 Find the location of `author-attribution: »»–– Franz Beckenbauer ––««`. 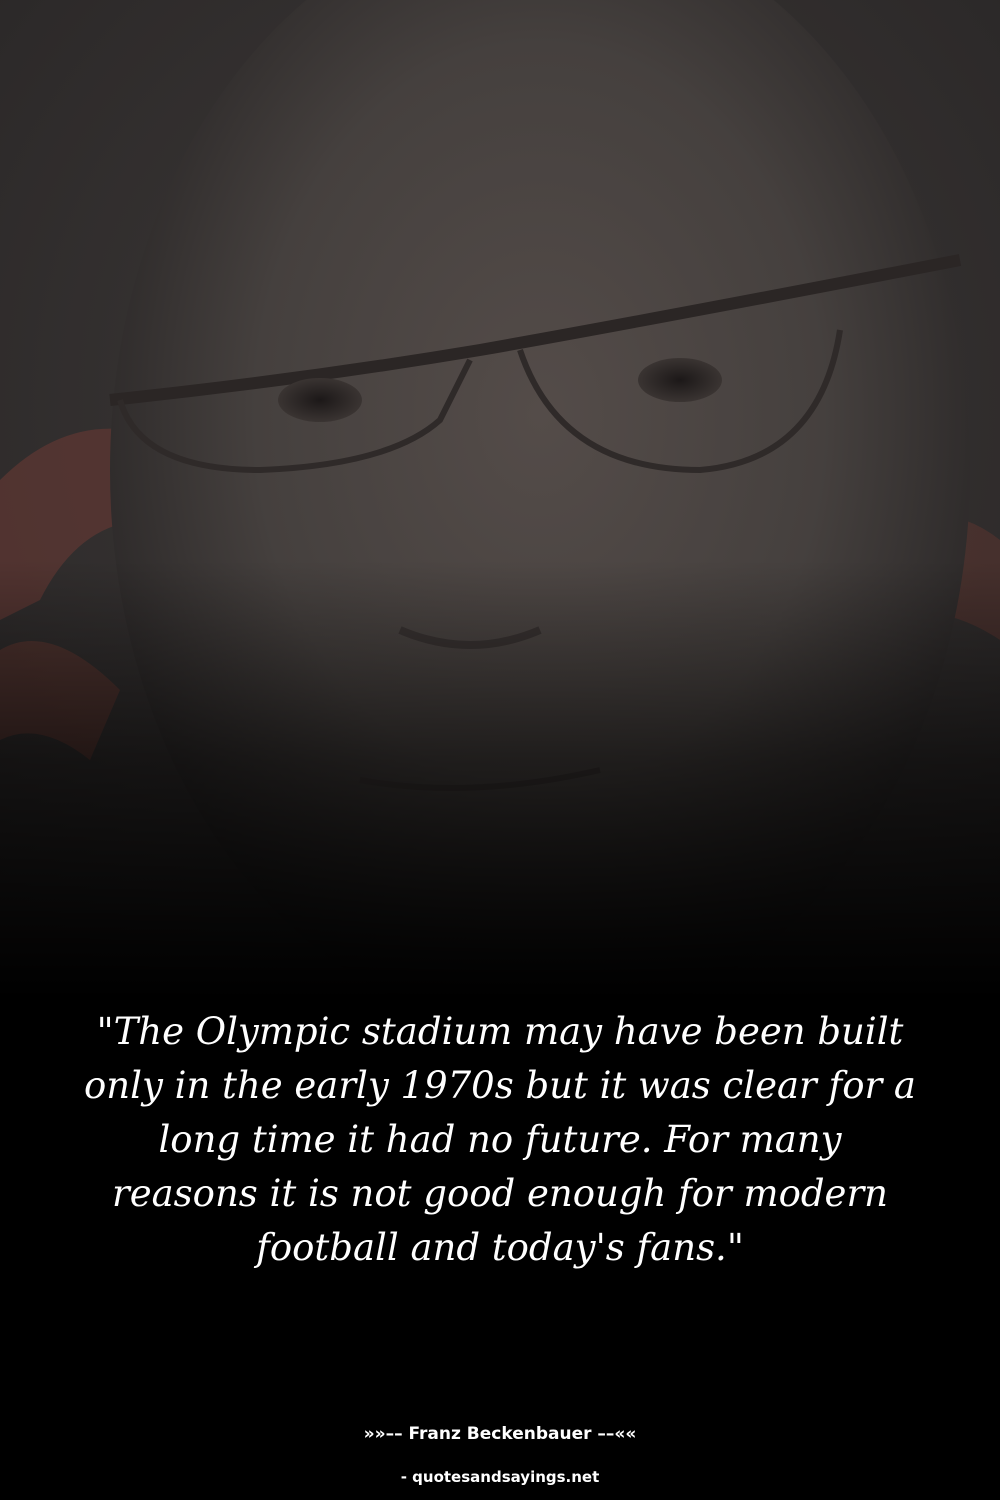

author-attribution: »»–– Franz Beckenbauer ––«« is located at coordinates (500, 1434).